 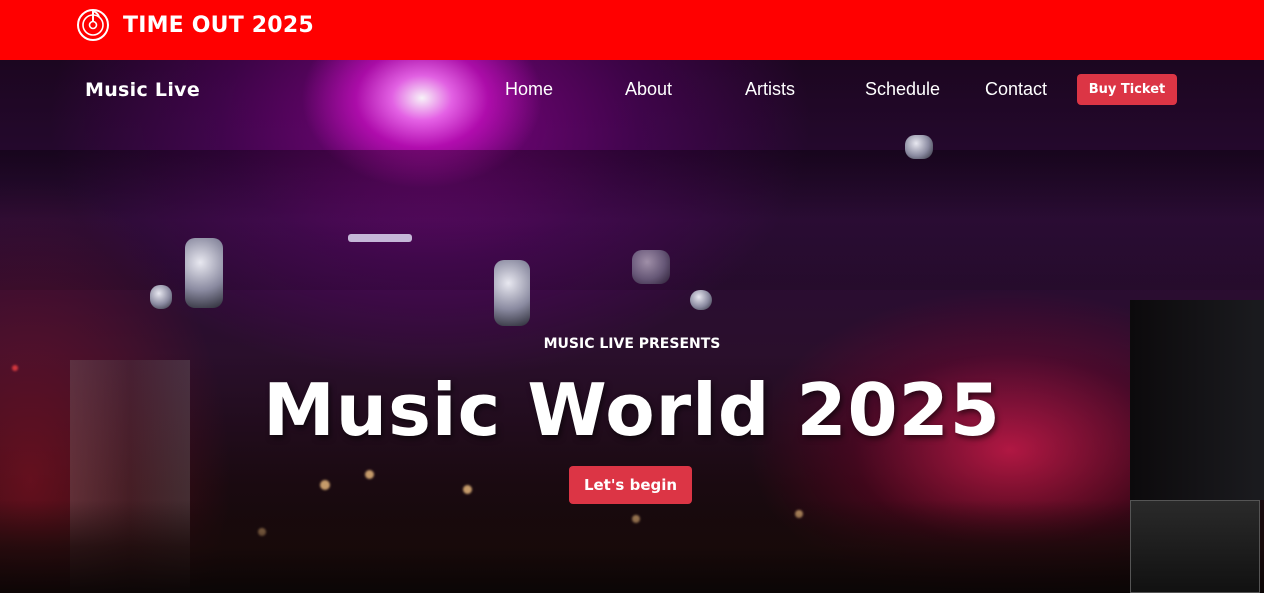 I want to click on nav-link-schedule: Schedule, so click(x=902, y=89).